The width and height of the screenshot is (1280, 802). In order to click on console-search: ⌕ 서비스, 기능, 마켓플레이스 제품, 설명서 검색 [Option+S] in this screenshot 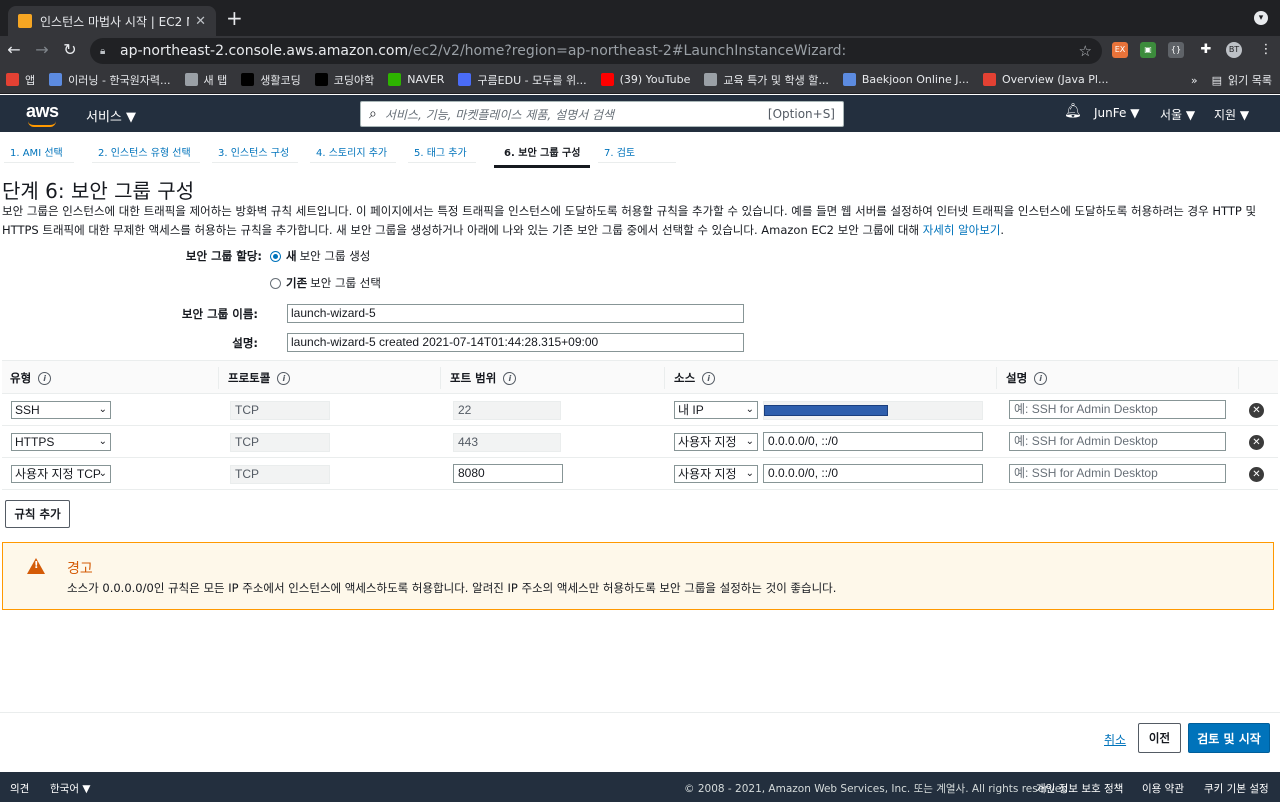, I will do `click(602, 114)`.